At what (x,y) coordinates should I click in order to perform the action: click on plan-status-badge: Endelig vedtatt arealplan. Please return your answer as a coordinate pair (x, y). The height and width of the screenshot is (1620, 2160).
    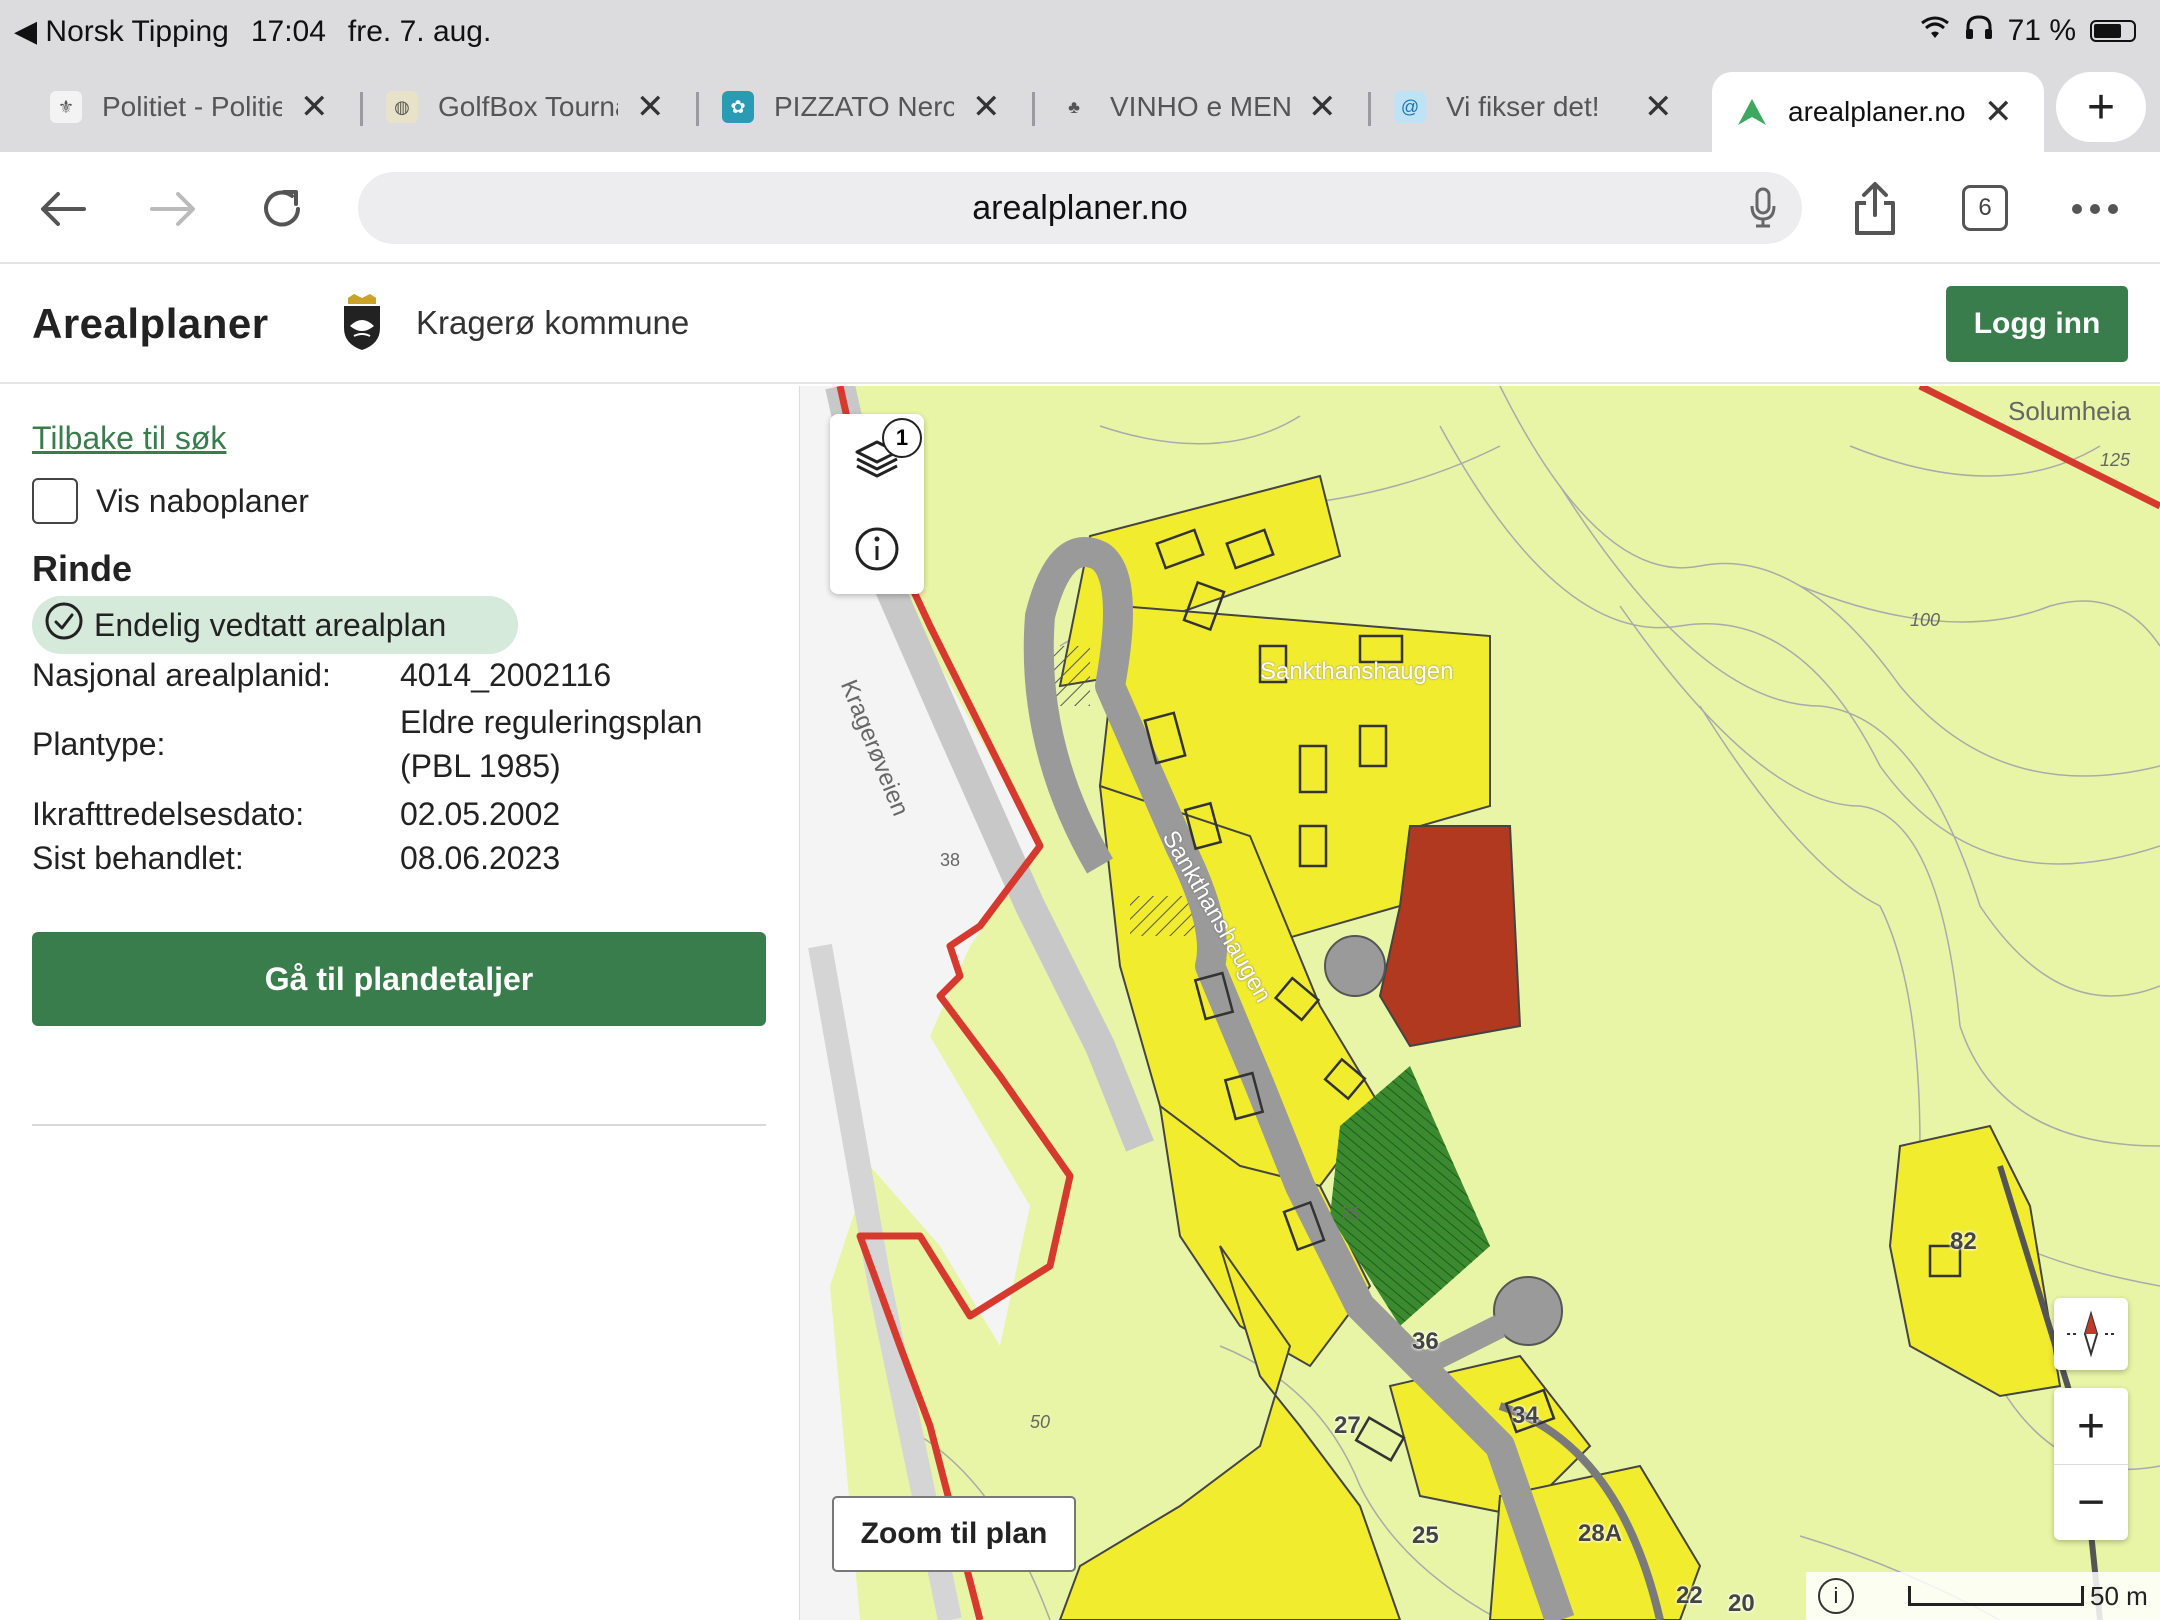
    Looking at the image, I should click on (275, 625).